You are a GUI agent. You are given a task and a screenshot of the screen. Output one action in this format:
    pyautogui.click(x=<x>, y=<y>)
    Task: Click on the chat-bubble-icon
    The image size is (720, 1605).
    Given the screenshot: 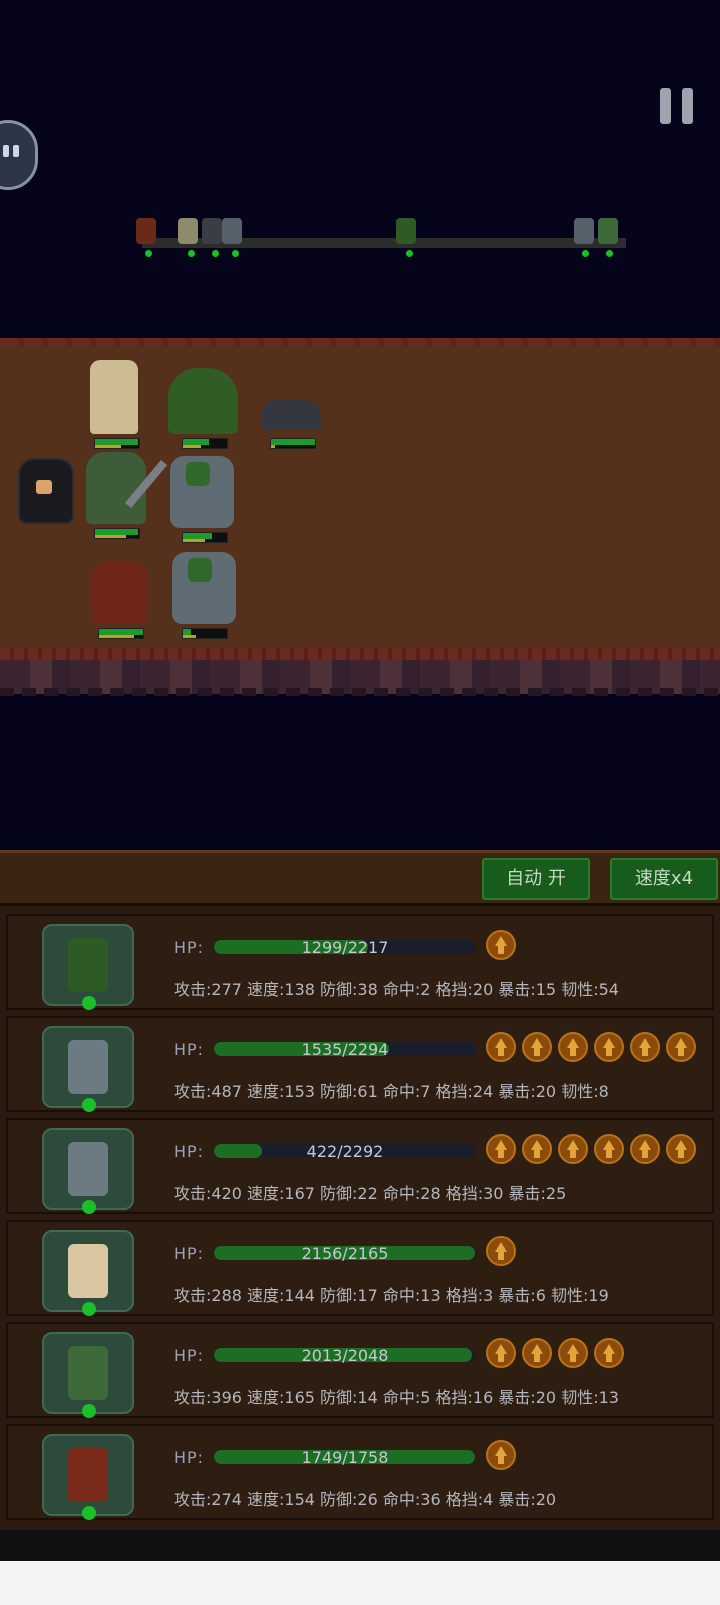 What is the action you would take?
    pyautogui.click(x=19, y=155)
    